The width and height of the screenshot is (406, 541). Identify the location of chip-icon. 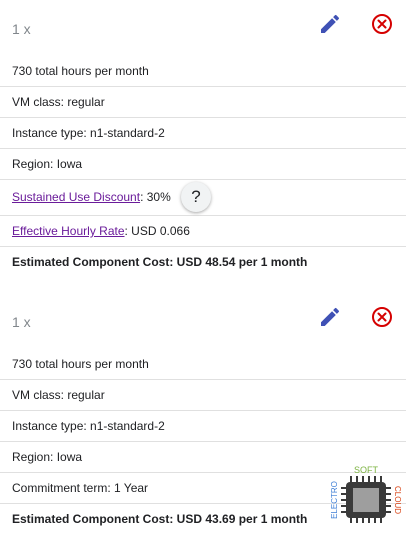
(366, 499).